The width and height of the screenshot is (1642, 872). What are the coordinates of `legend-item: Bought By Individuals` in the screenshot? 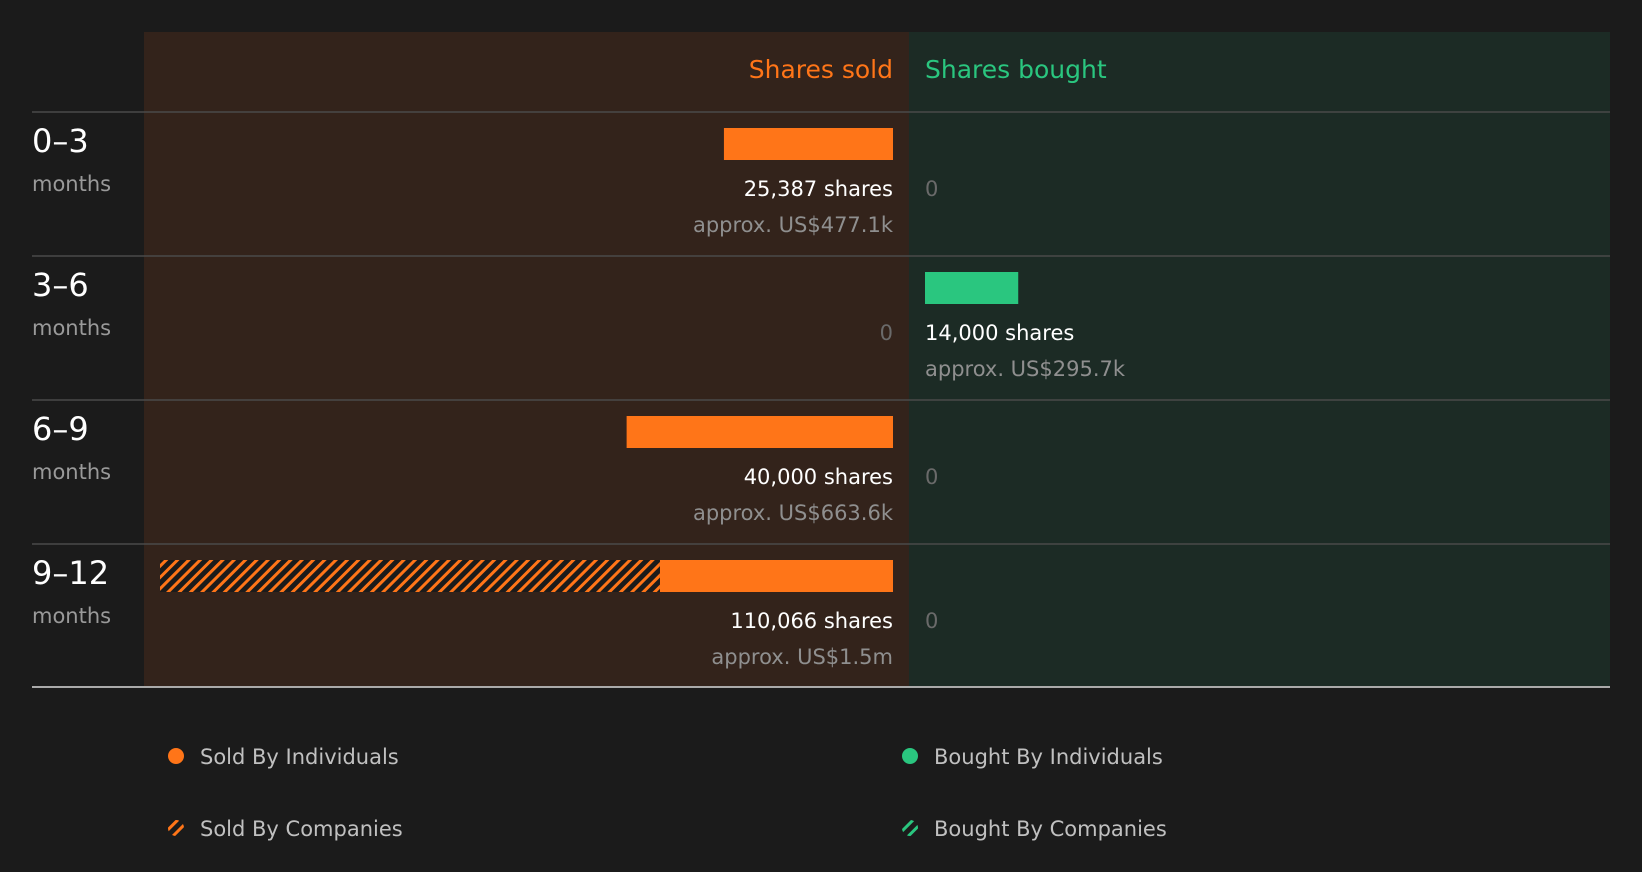 It's located at (1032, 757).